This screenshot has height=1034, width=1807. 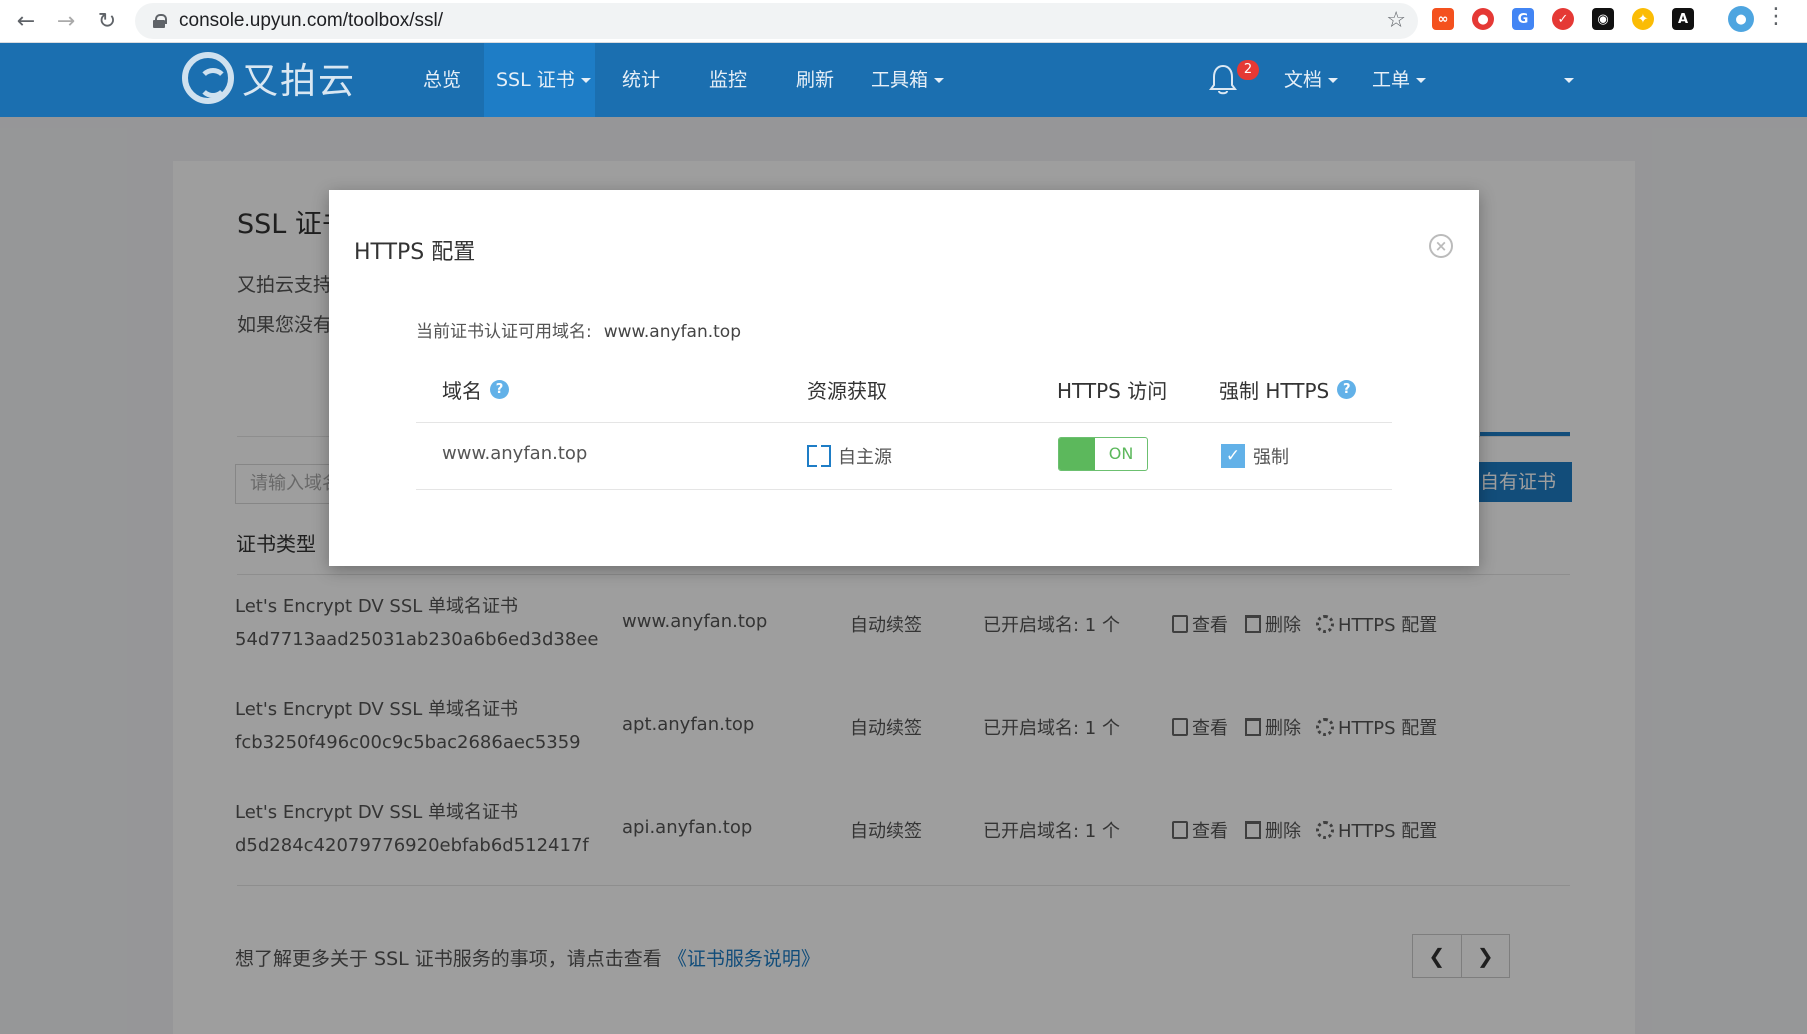 I want to click on account-dropdown, so click(x=1566, y=80).